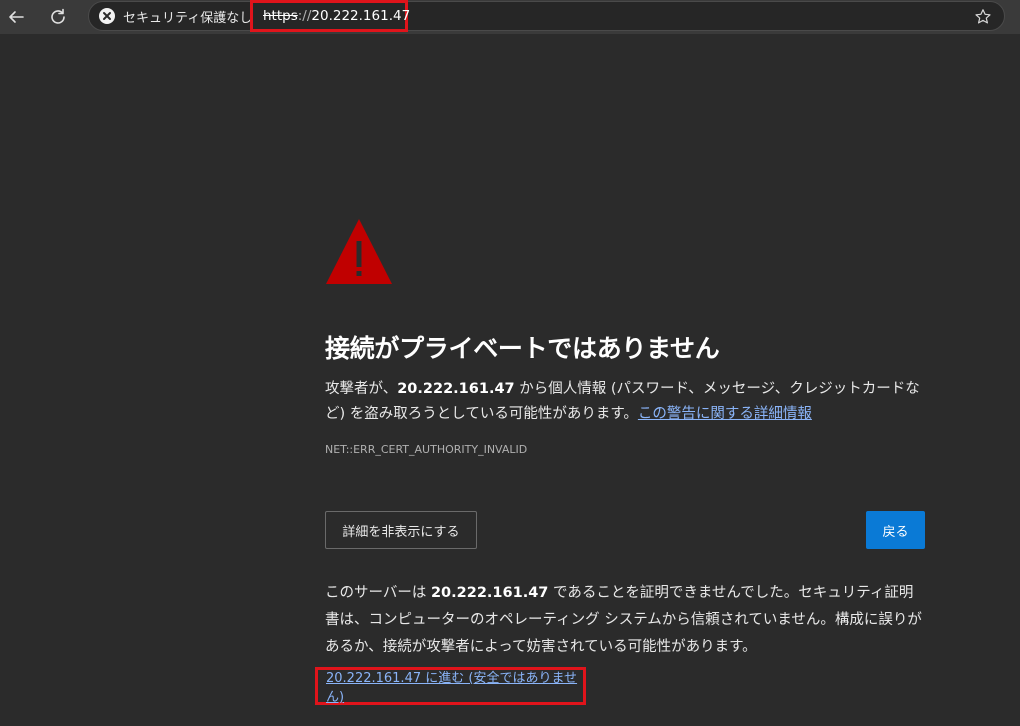  I want to click on proceed-link-box: 20.222.161.47 に進む (安全ではありません), so click(450, 686).